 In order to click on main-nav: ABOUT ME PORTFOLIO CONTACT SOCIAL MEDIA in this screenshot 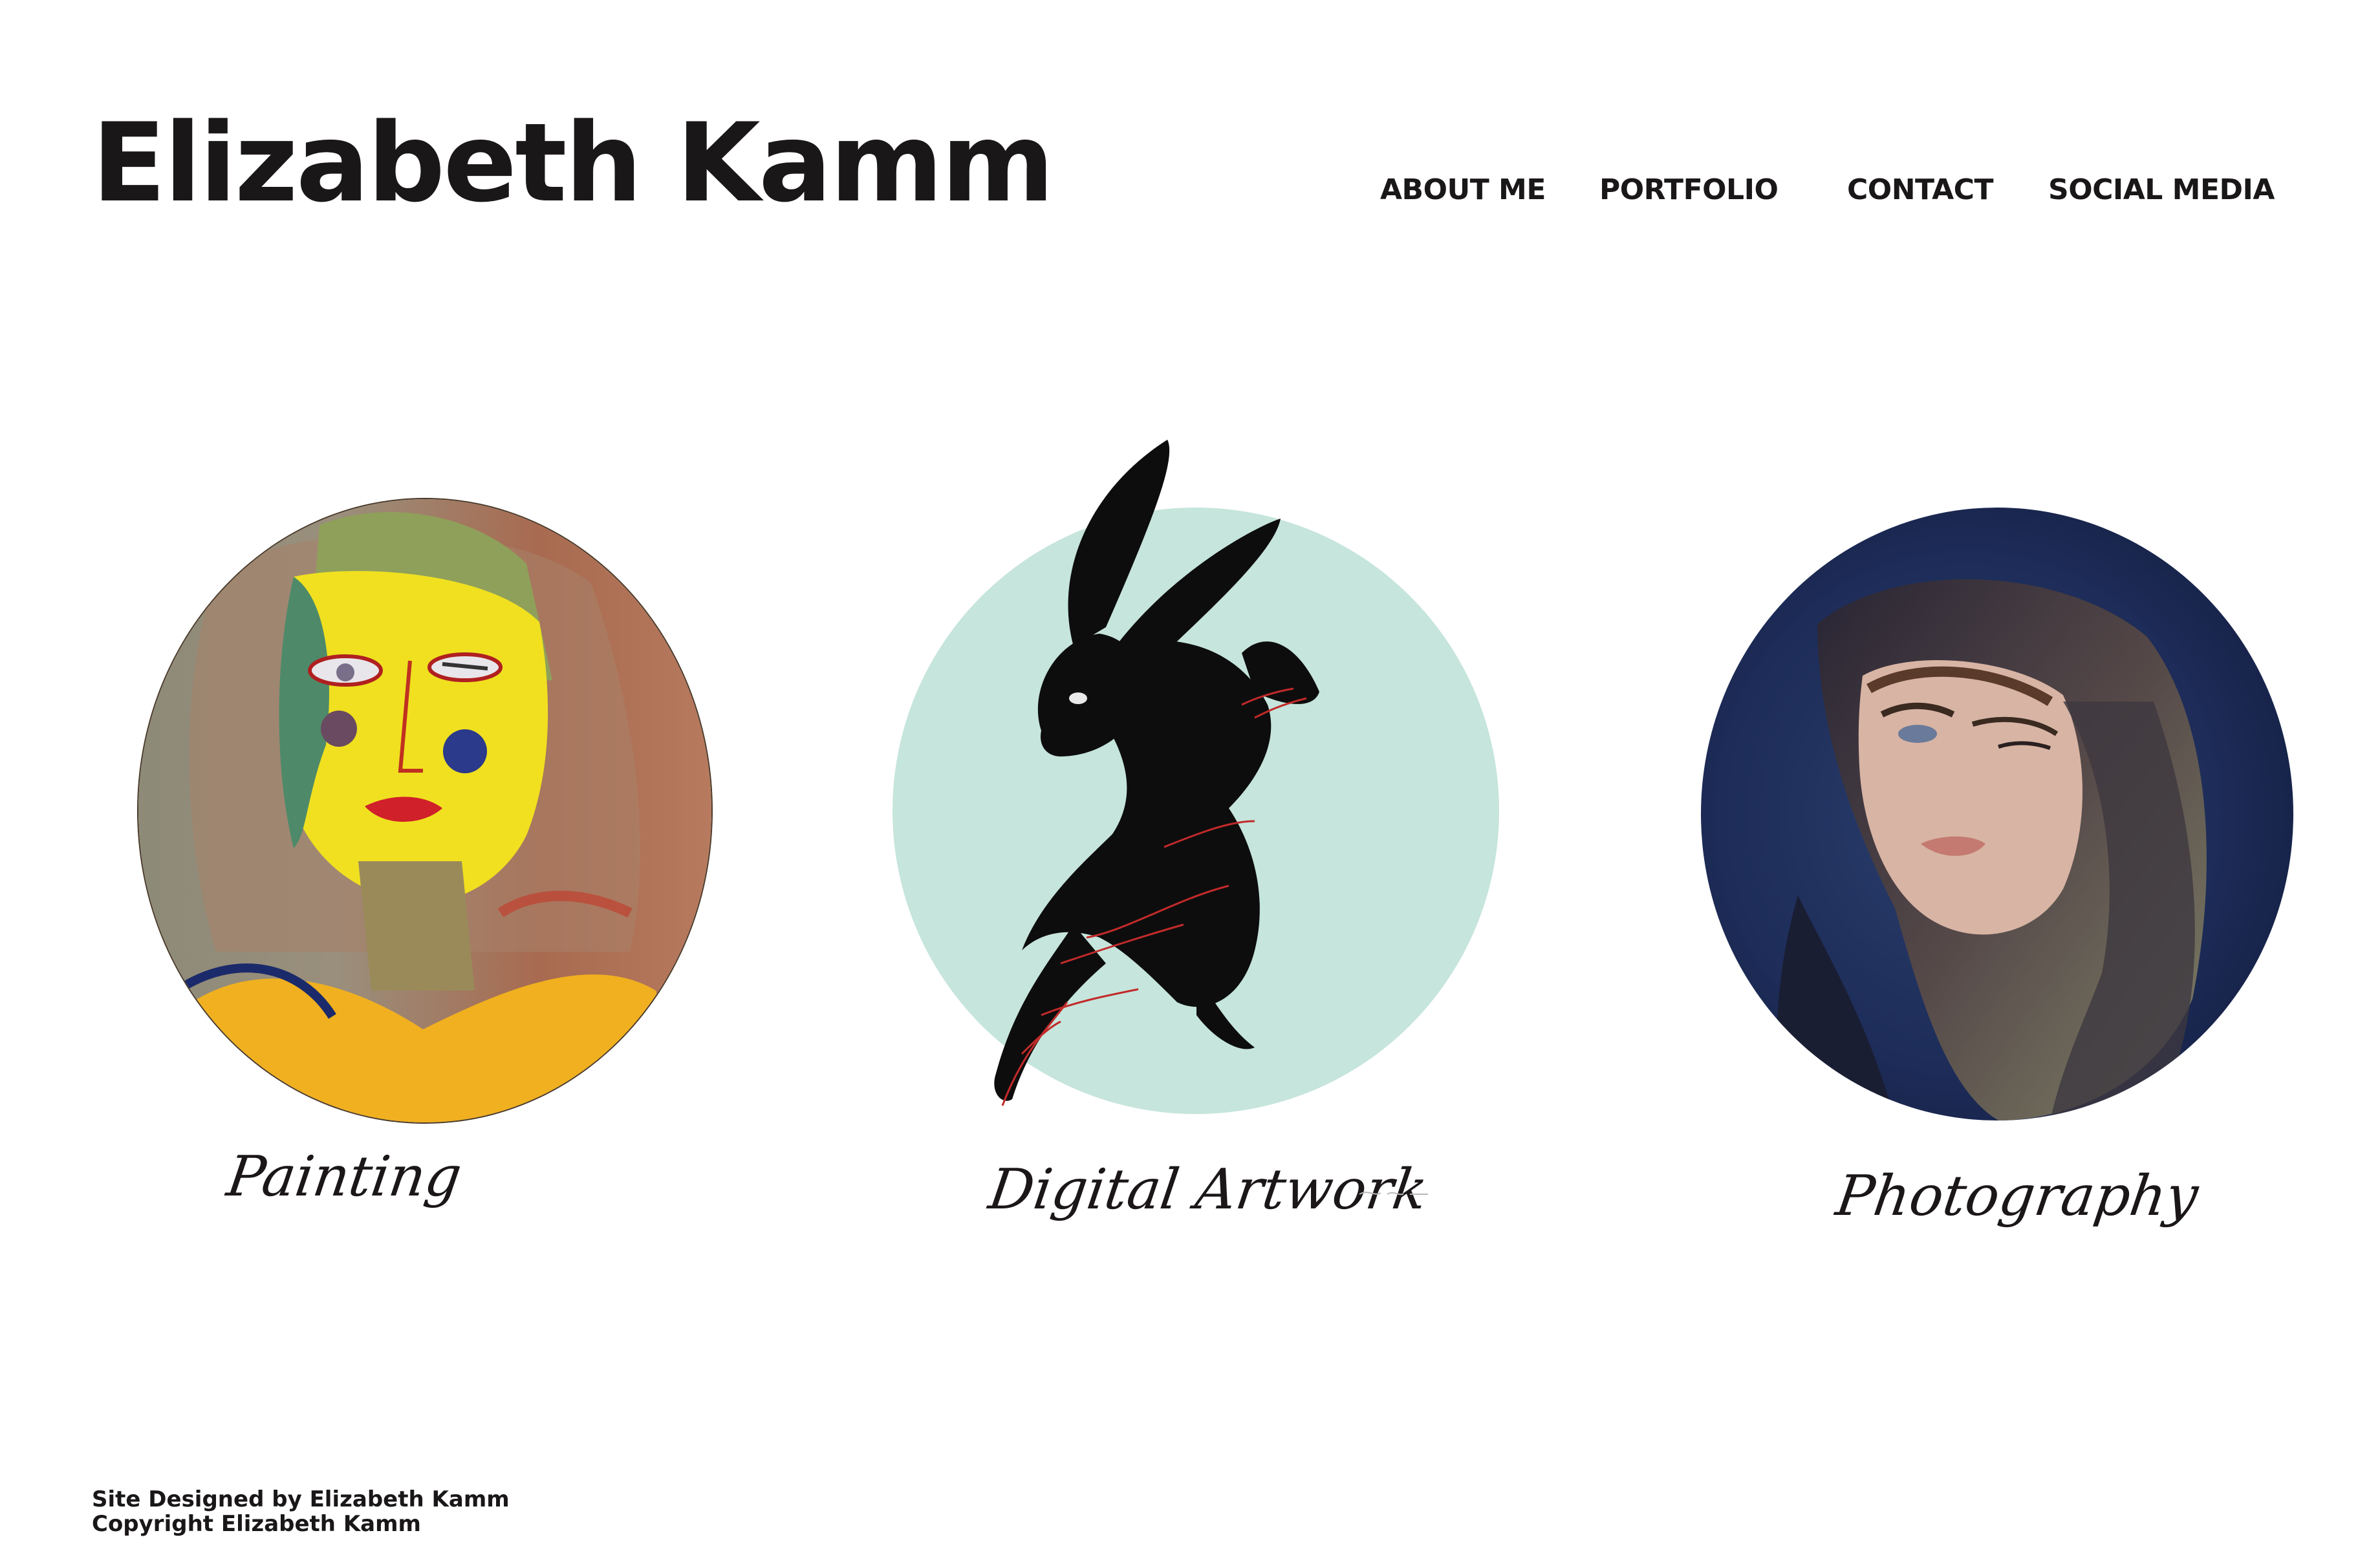, I will do `click(1190, 192)`.